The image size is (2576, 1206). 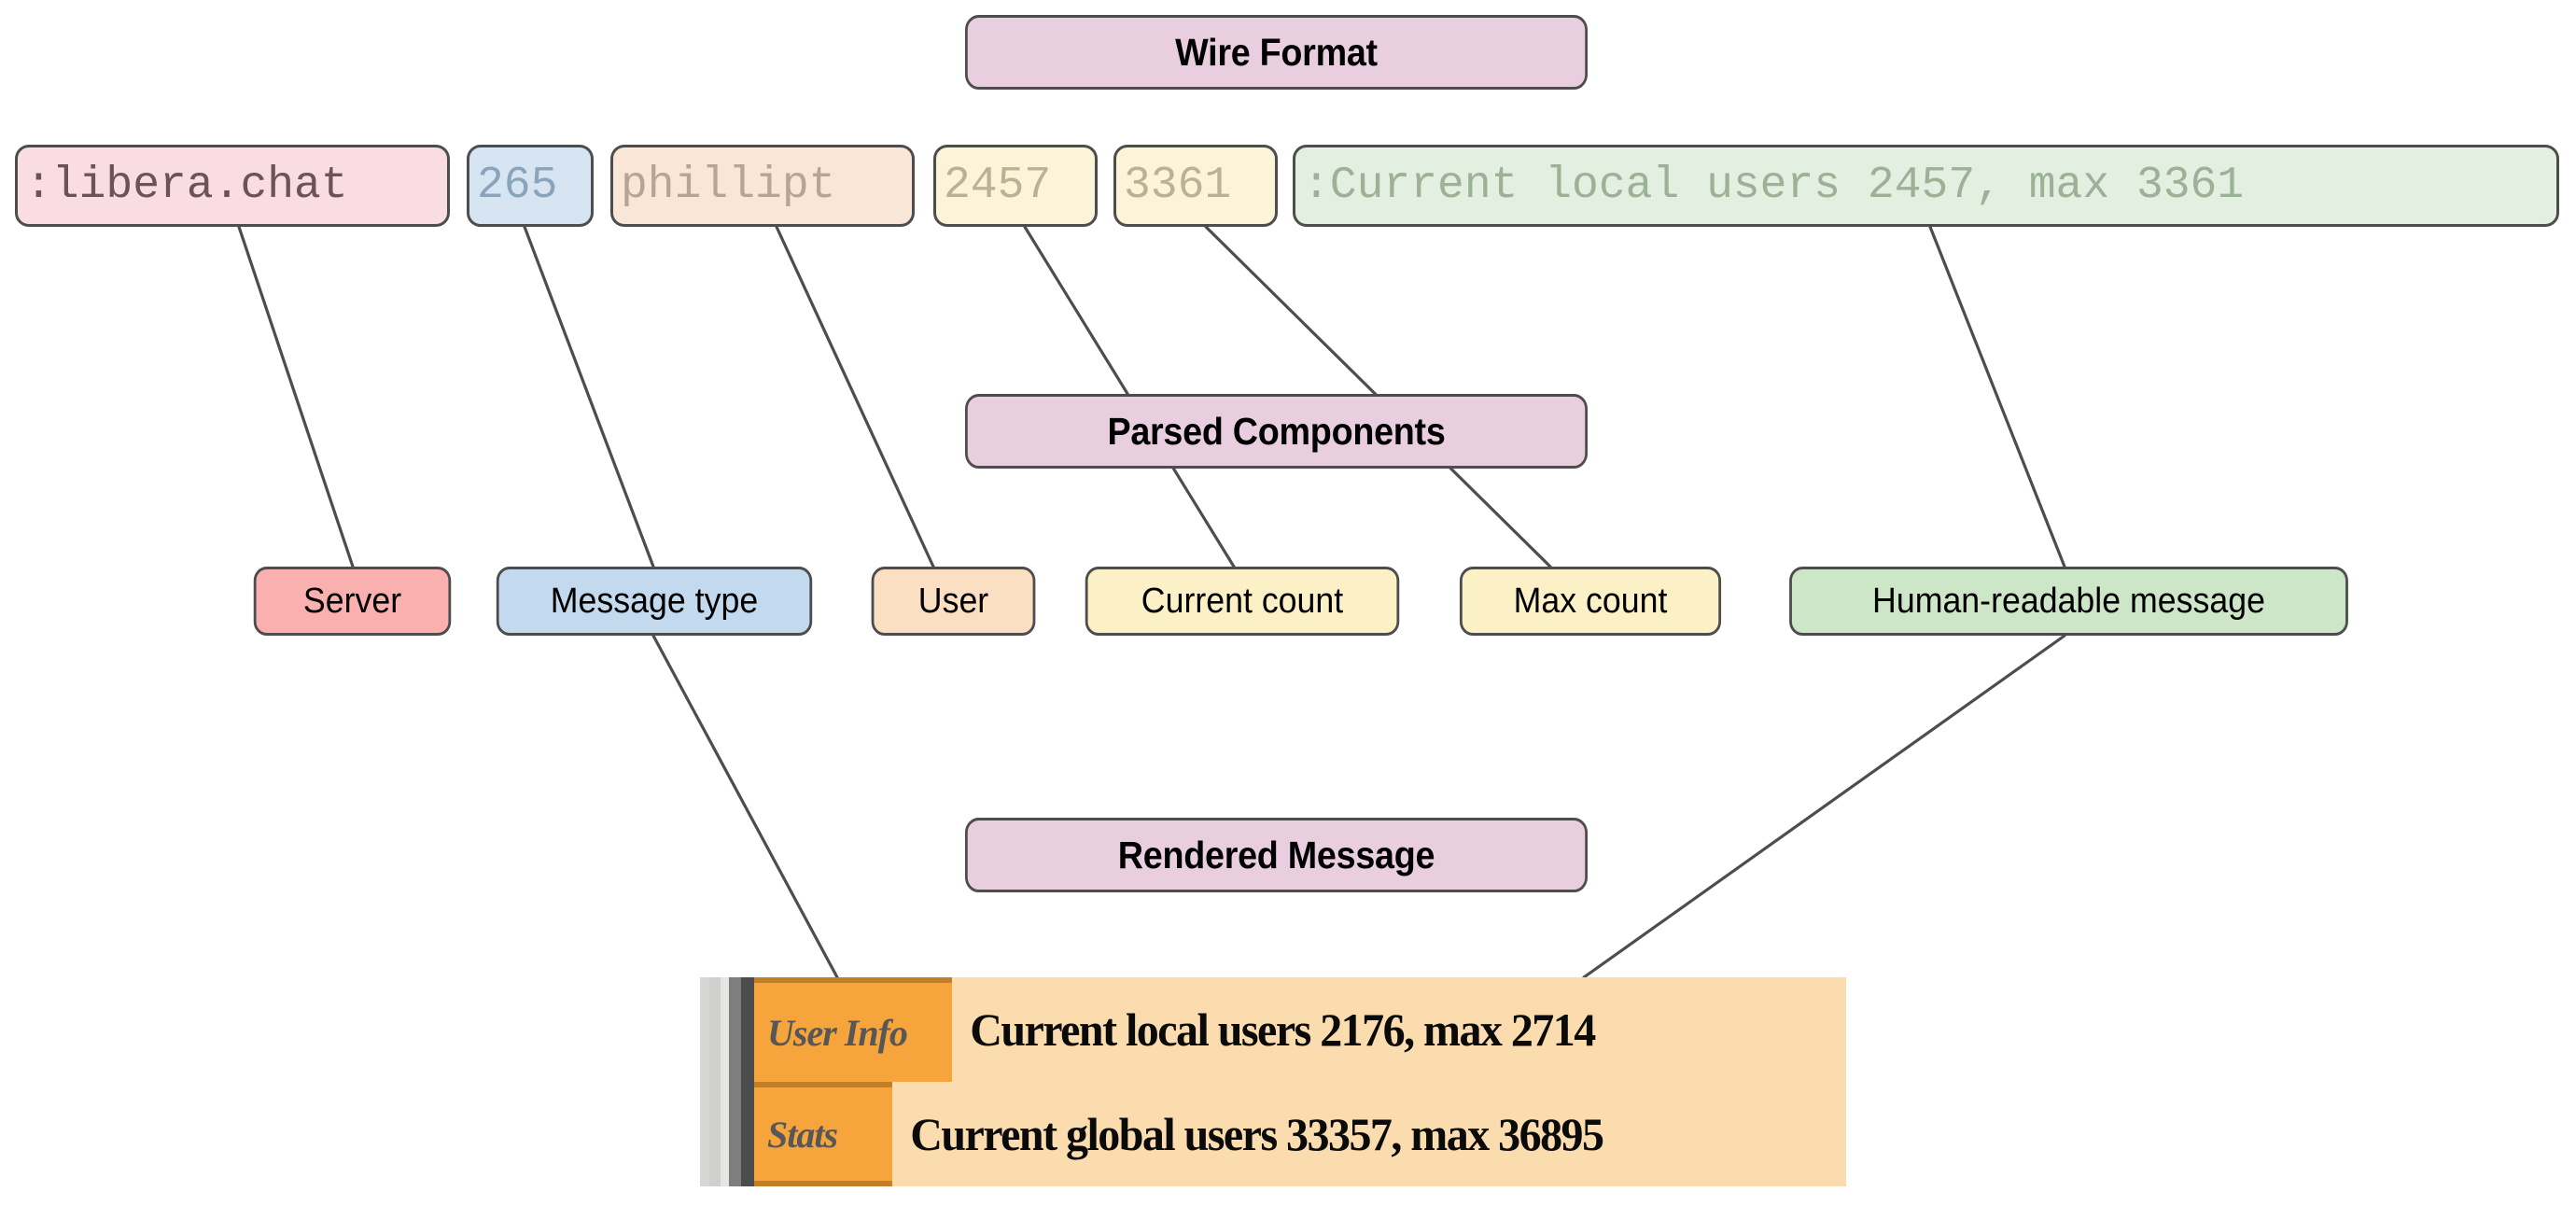 I want to click on wire-token-trailing: :Current local users 2457, max 3361, so click(x=1926, y=186).